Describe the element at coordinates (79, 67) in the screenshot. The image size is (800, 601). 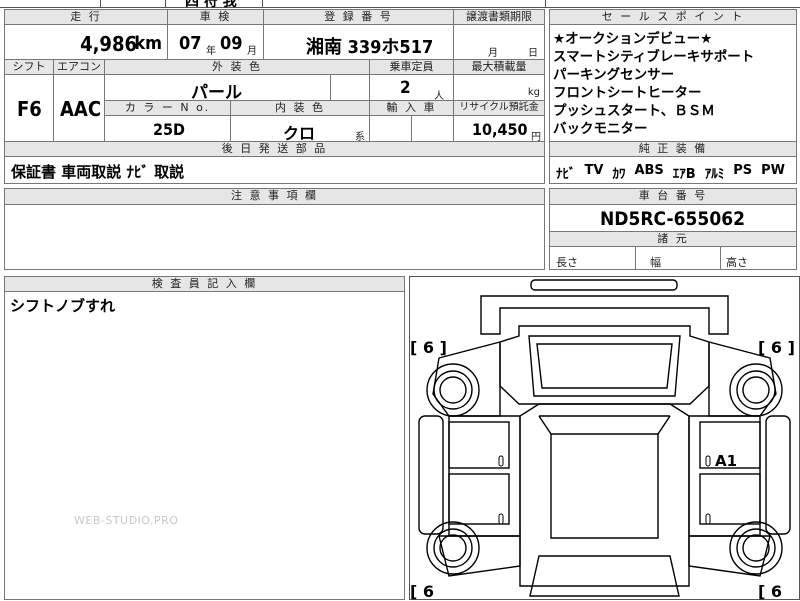
I see `aircon-header: エアコン` at that location.